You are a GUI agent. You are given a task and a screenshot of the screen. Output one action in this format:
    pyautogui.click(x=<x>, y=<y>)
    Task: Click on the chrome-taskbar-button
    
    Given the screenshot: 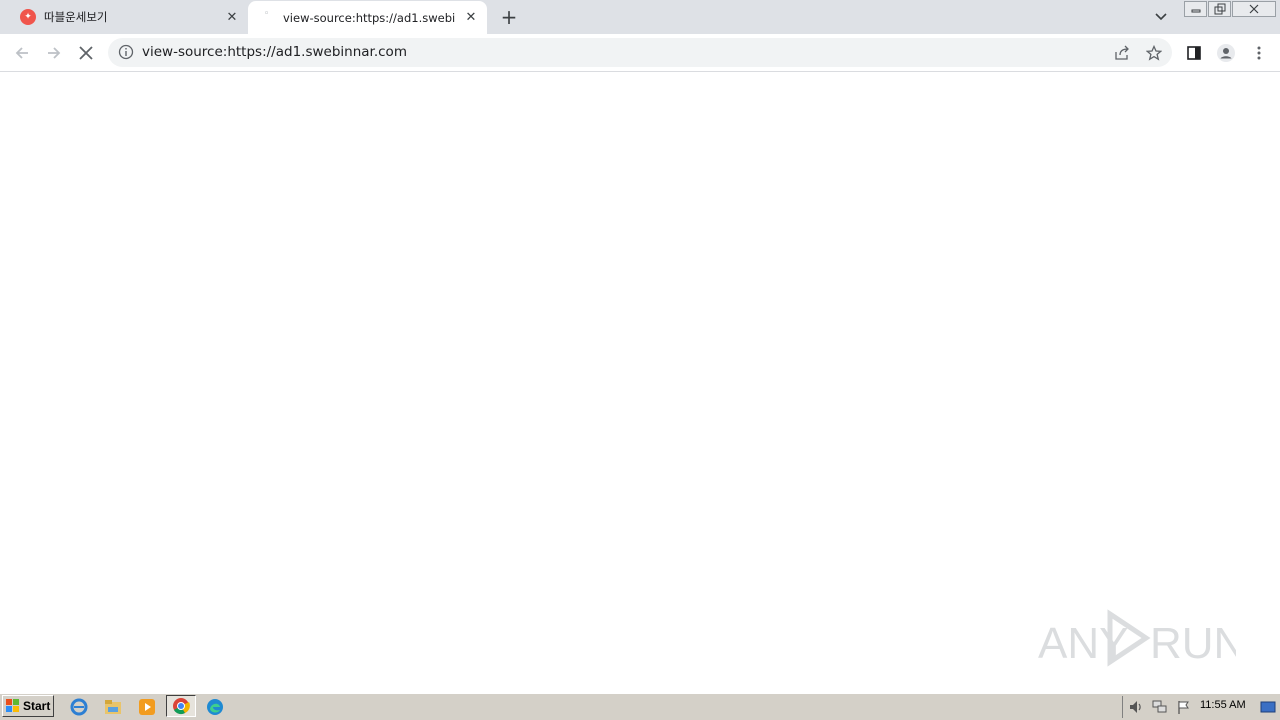 What is the action you would take?
    pyautogui.click(x=181, y=706)
    